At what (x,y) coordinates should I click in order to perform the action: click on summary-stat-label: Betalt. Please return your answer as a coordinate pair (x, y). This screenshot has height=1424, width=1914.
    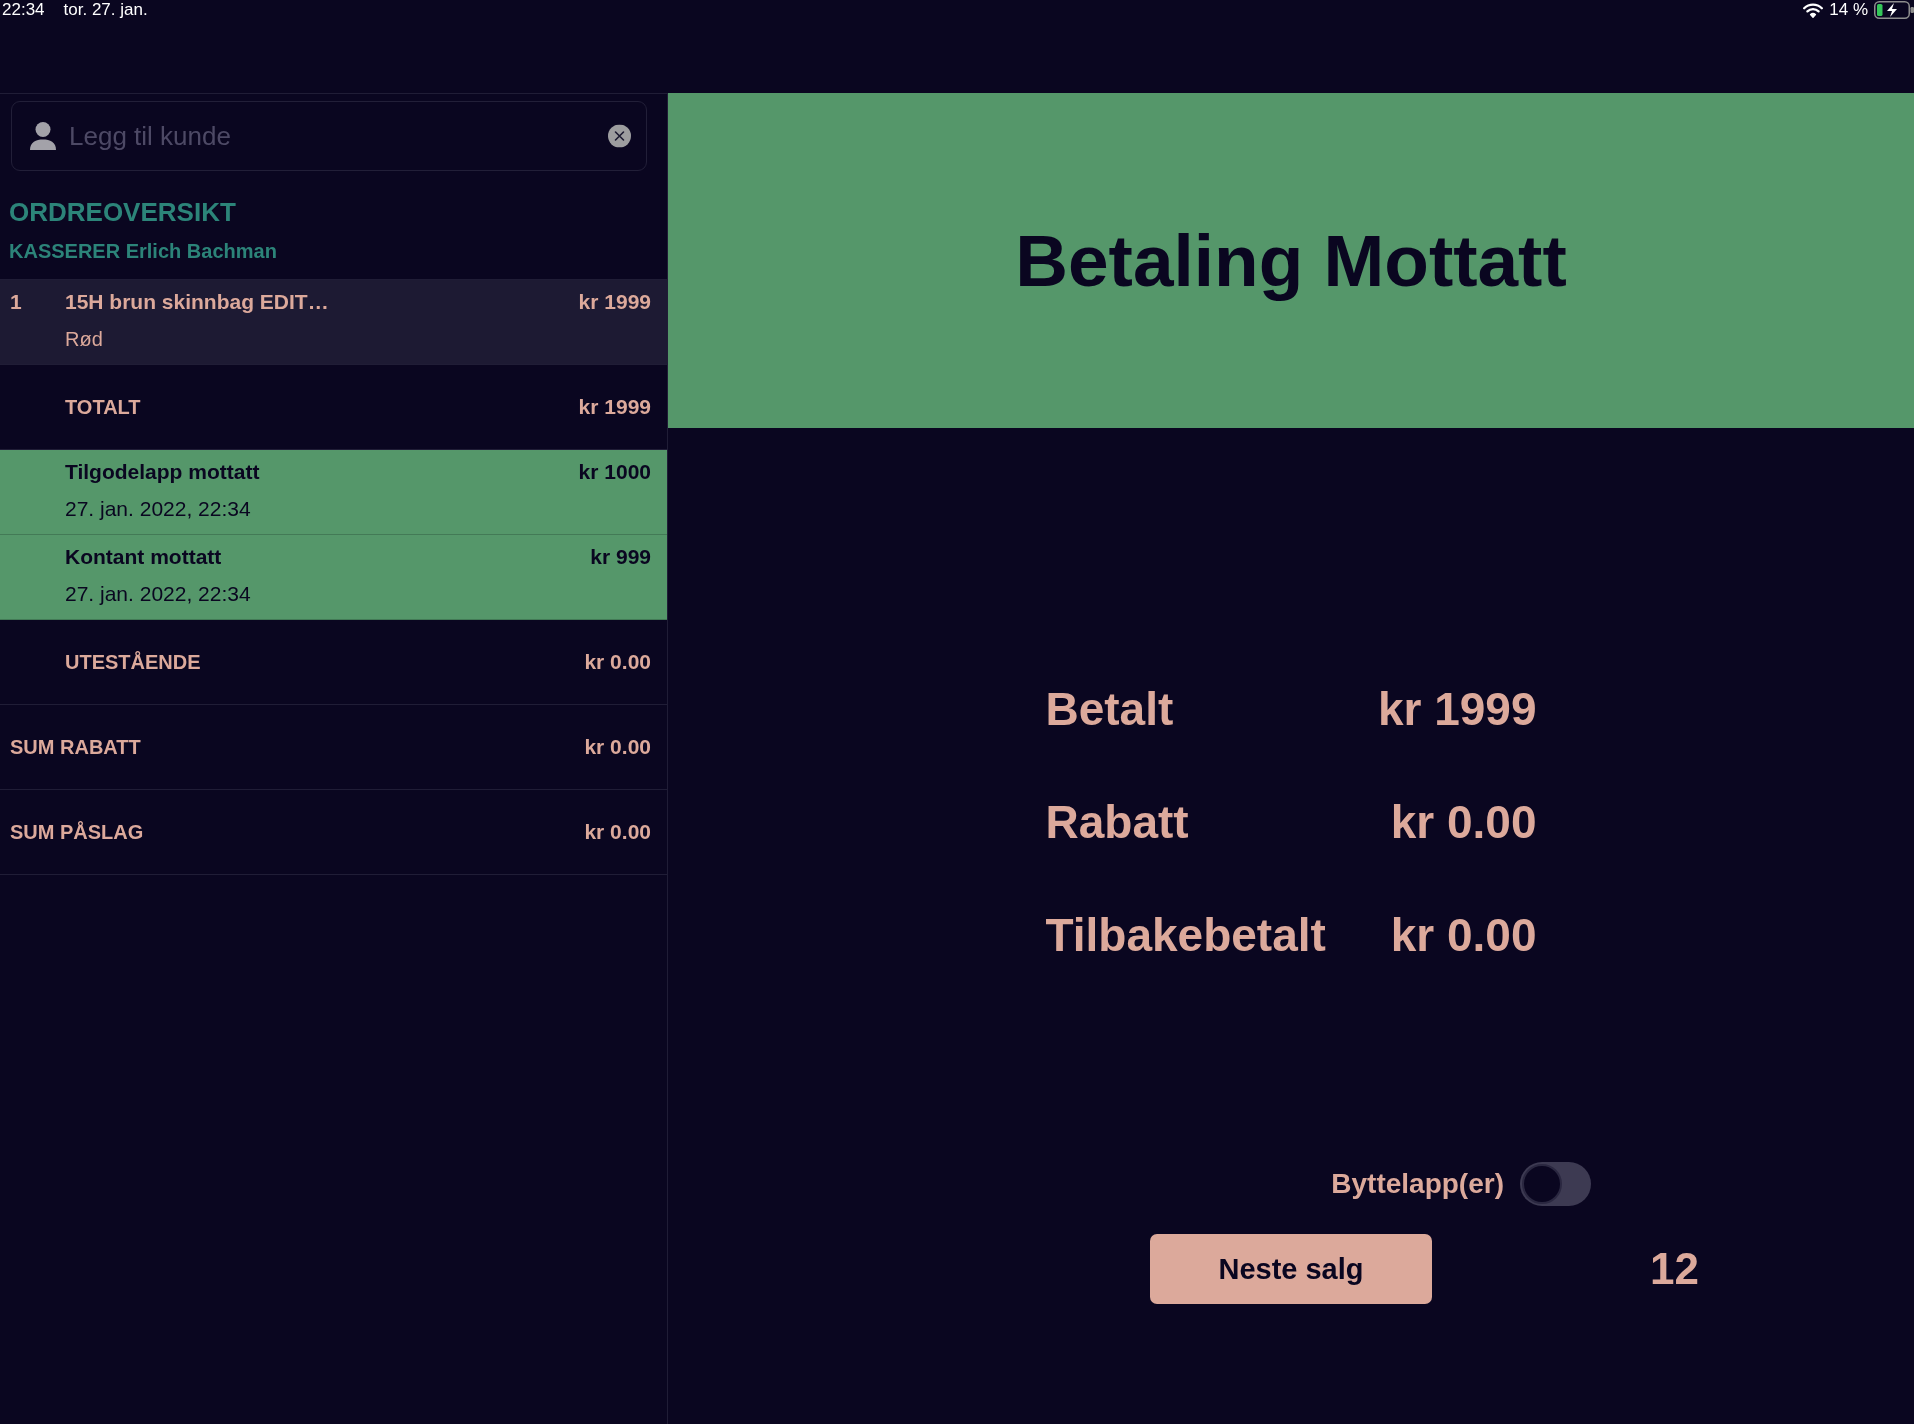
    Looking at the image, I should click on (1109, 709).